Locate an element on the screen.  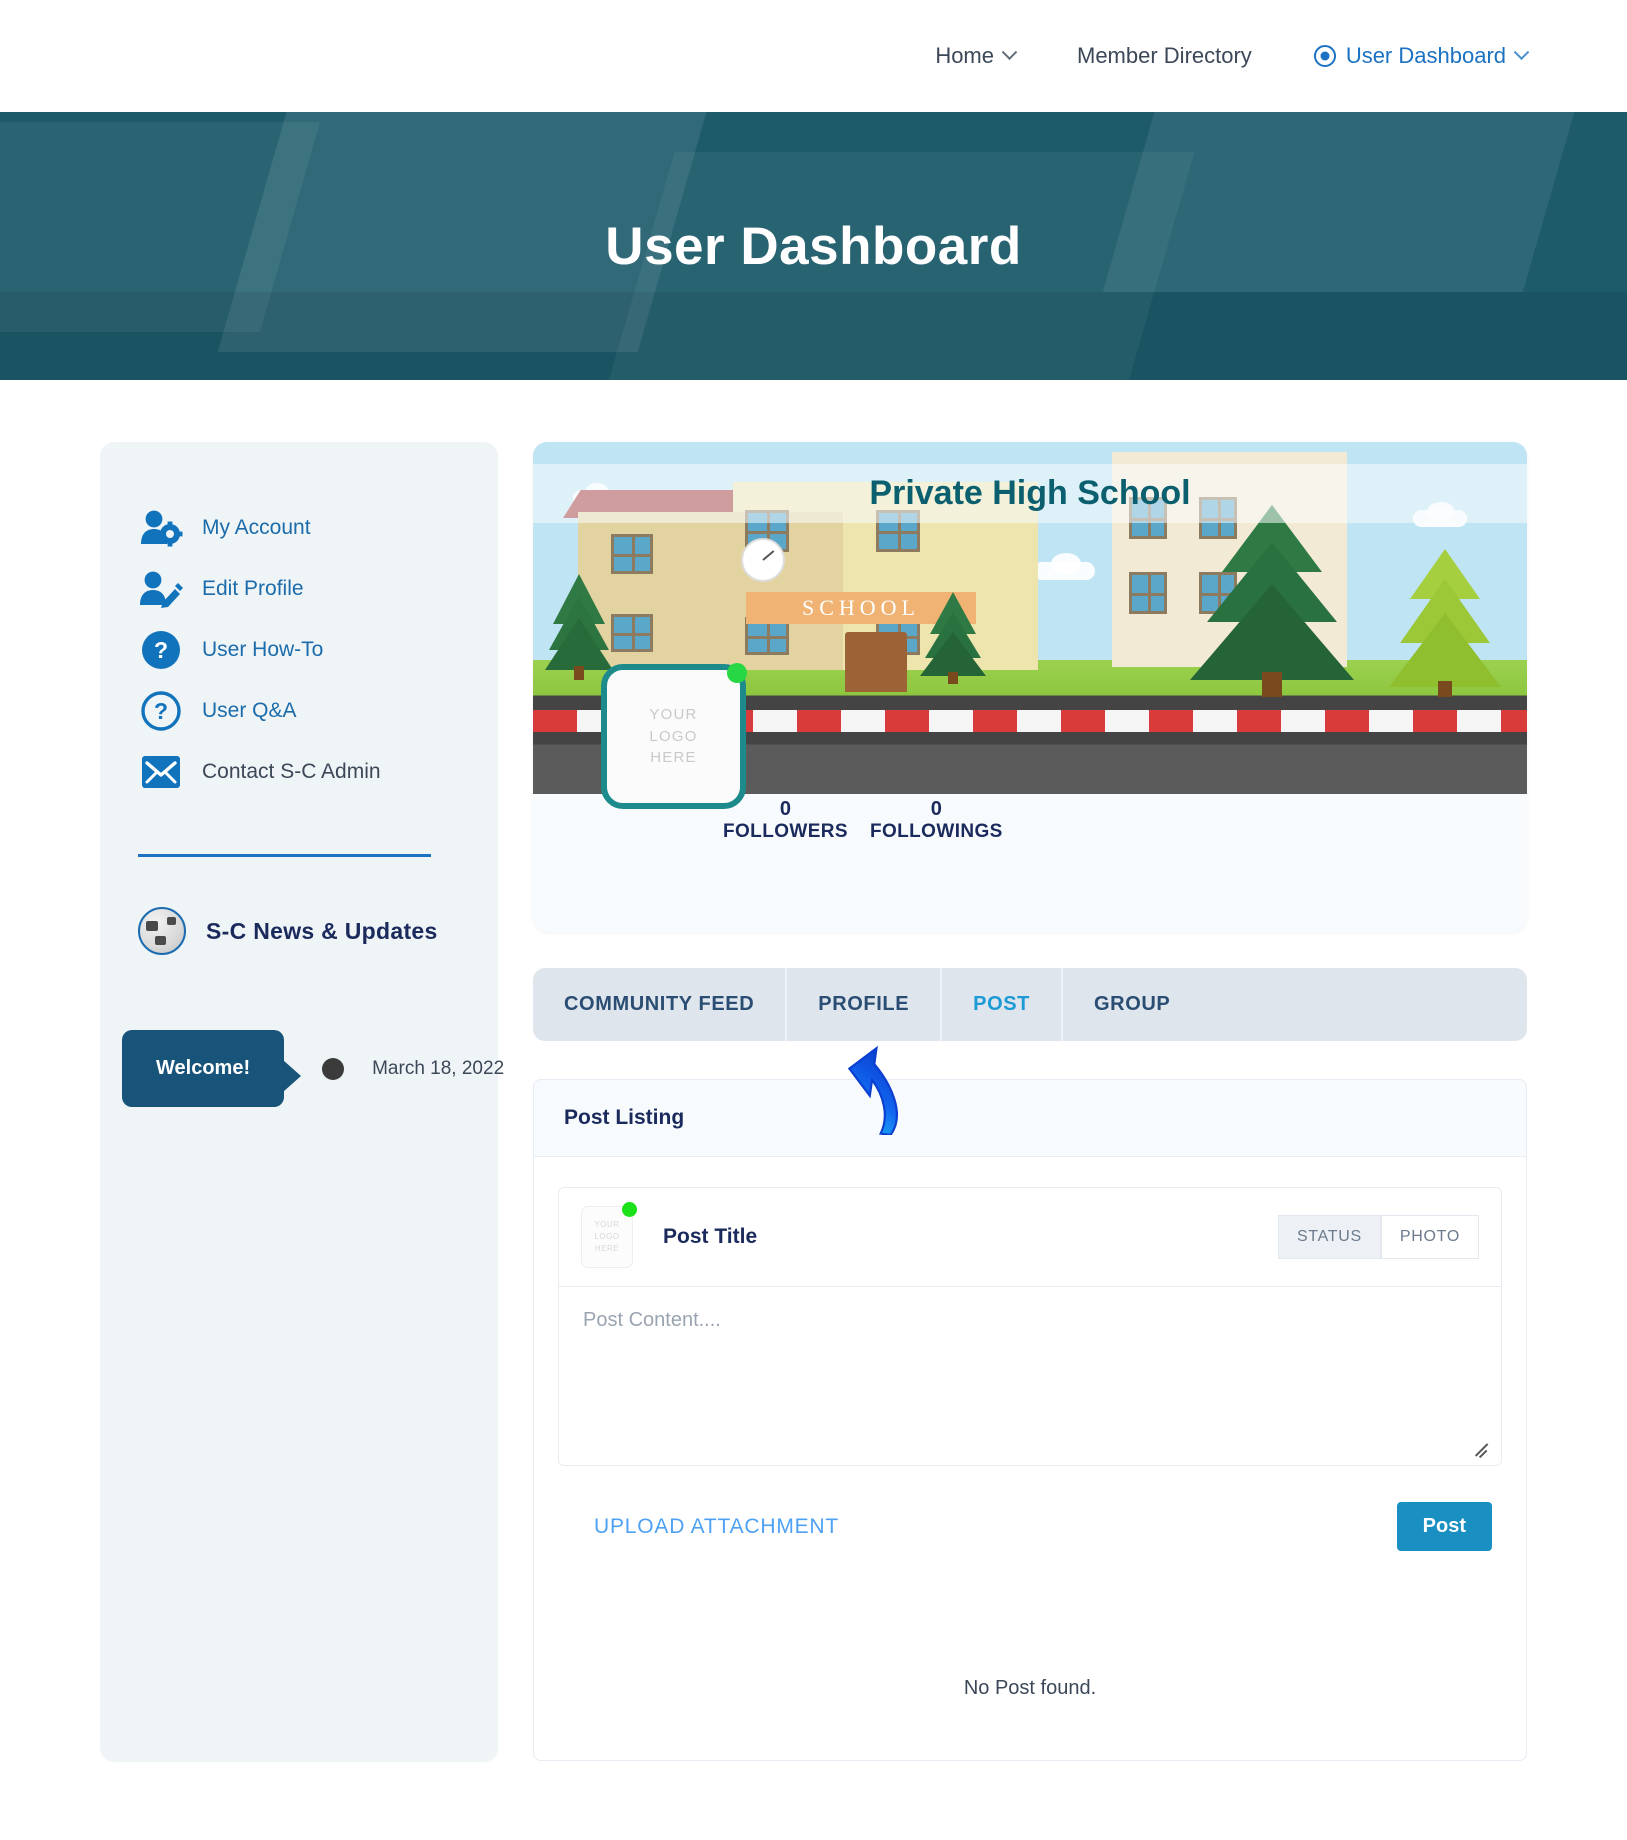
empty-state-message: No Post found. is located at coordinates (1030, 1688).